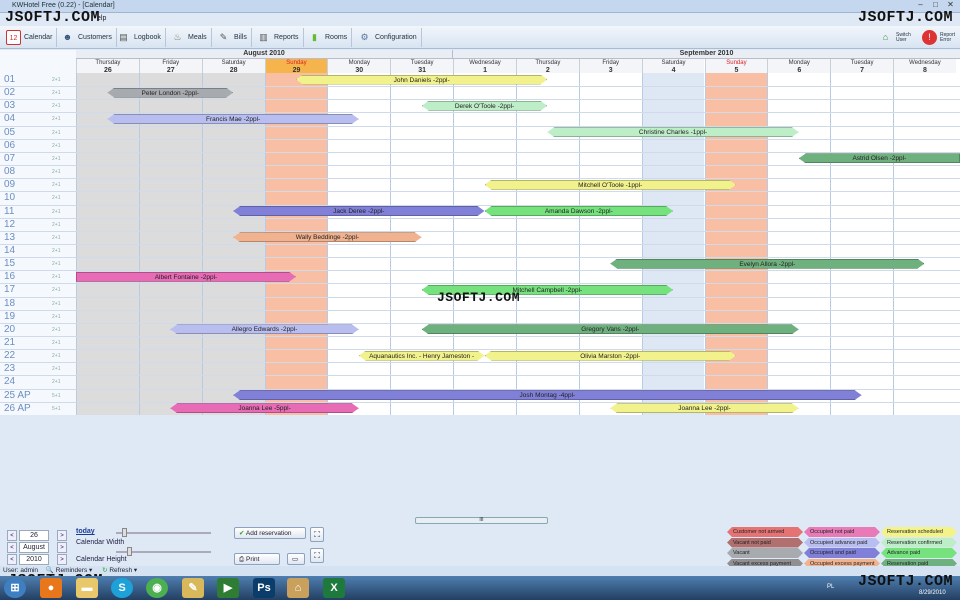 This screenshot has height=600, width=960. I want to click on report-error-button: ! Report Error, so click(941, 37).